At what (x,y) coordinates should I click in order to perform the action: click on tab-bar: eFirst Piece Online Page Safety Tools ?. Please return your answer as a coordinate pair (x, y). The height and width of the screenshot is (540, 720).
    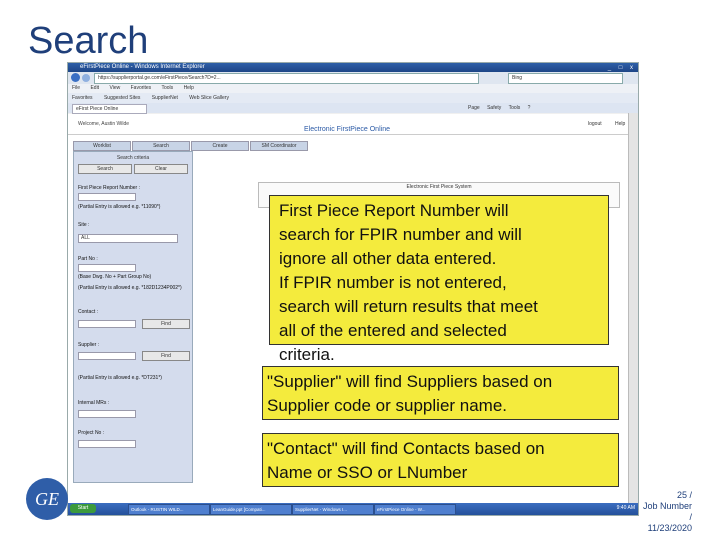
    Looking at the image, I should click on (353, 108).